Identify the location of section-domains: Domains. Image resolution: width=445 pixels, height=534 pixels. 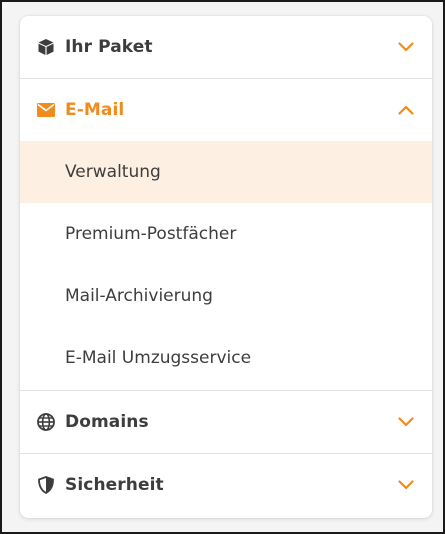
(226, 422).